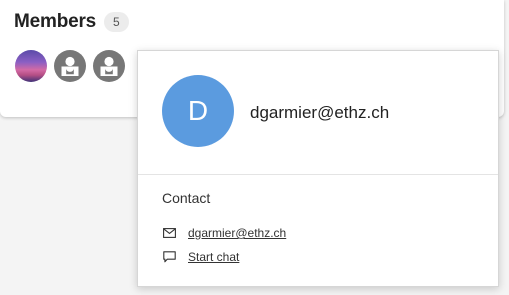  I want to click on member-avatar-photo, so click(31, 66).